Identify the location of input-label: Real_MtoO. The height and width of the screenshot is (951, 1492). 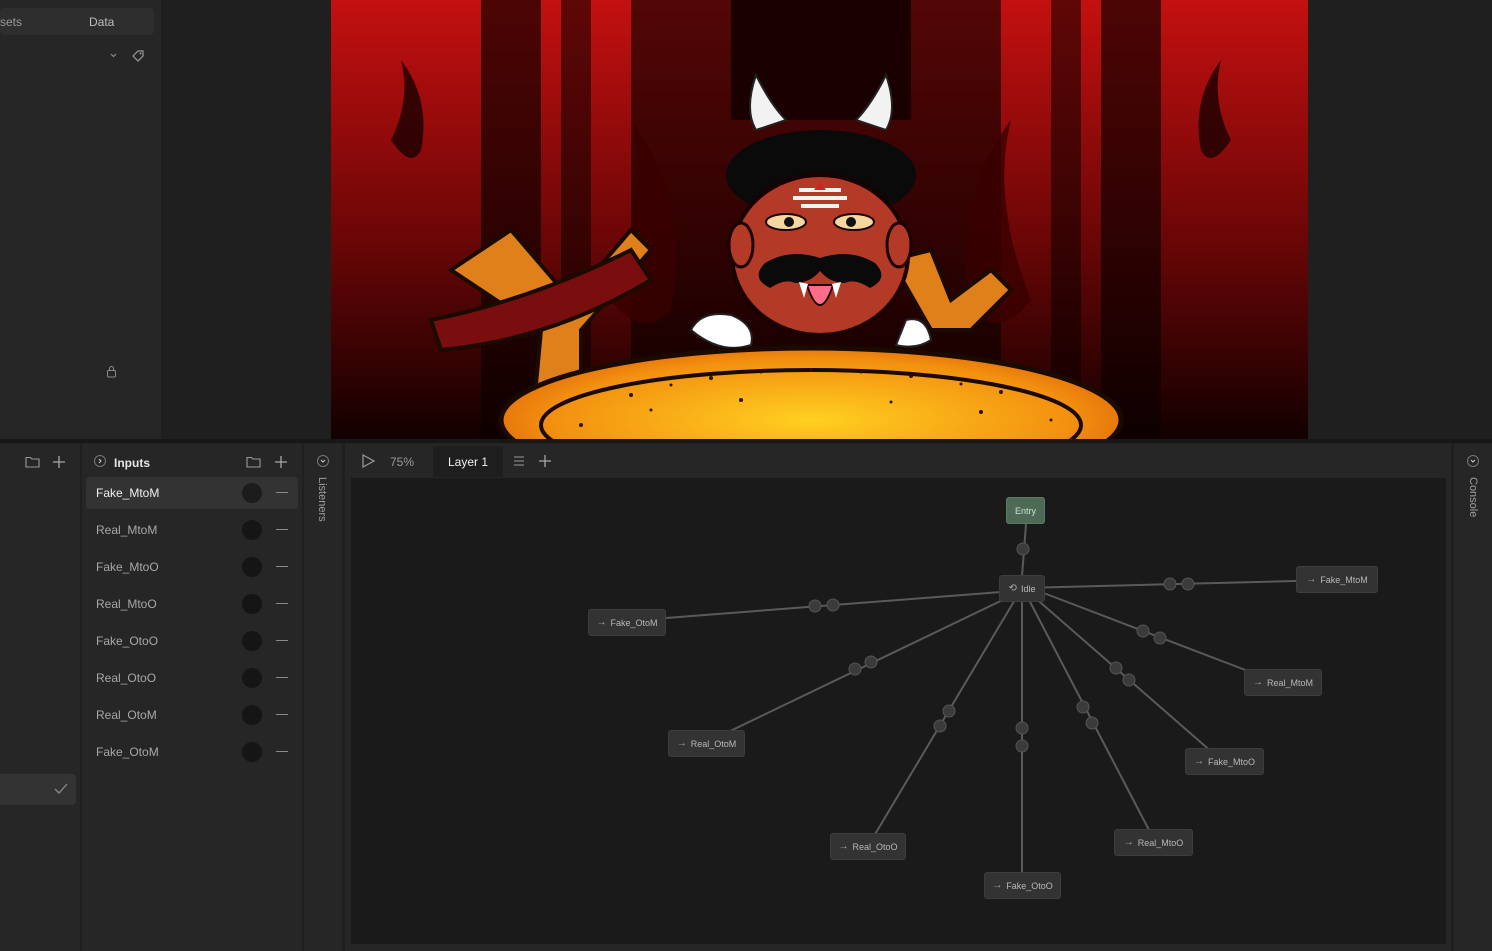
(126, 604).